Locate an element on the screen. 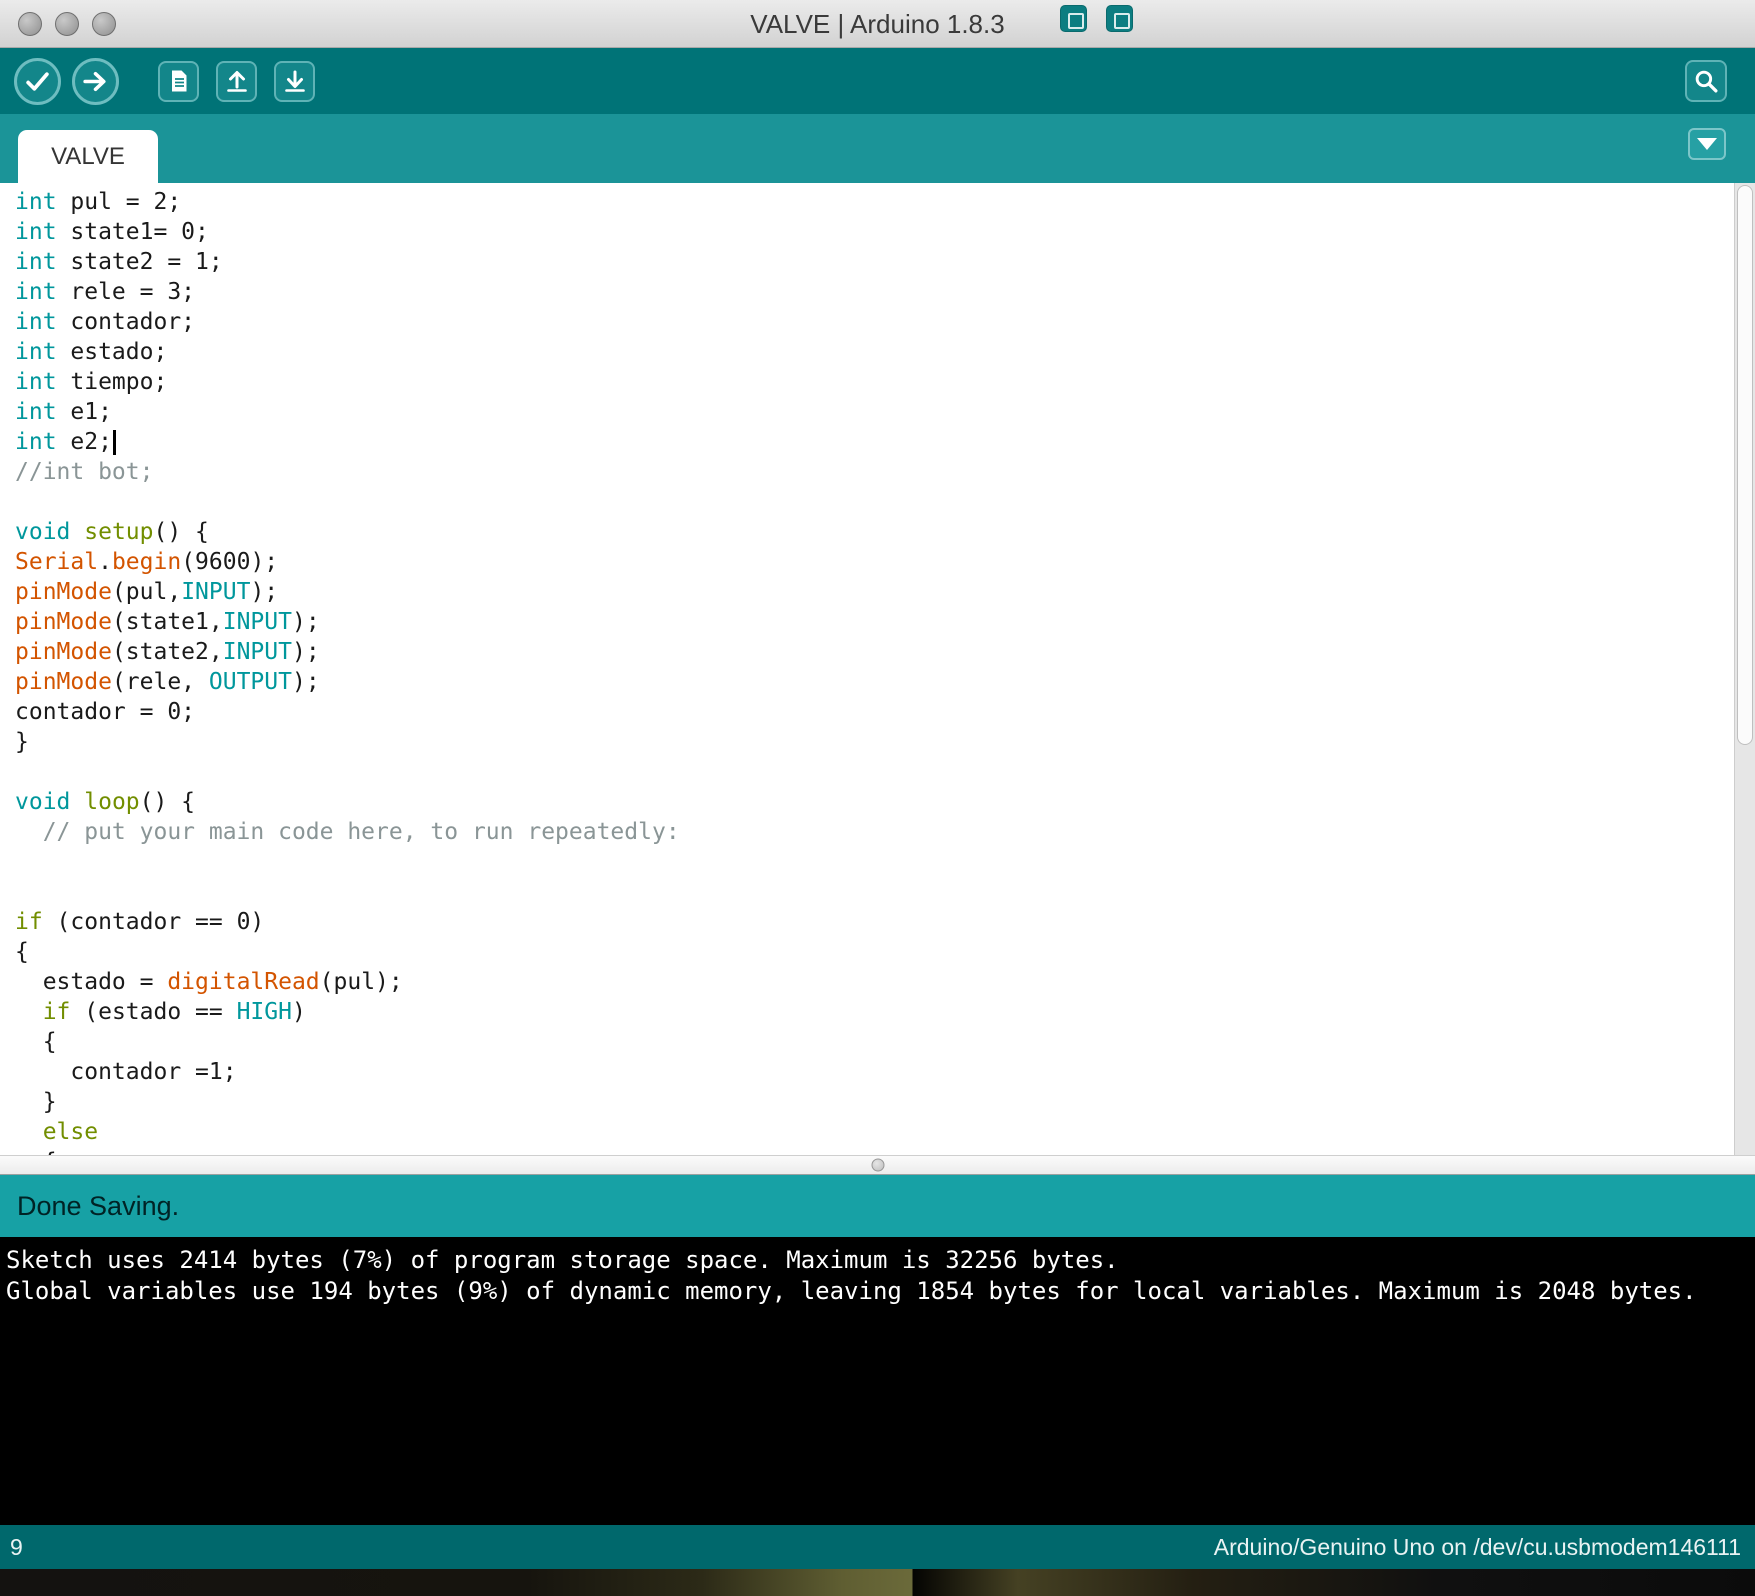  code-line: int estado; is located at coordinates (91, 352).